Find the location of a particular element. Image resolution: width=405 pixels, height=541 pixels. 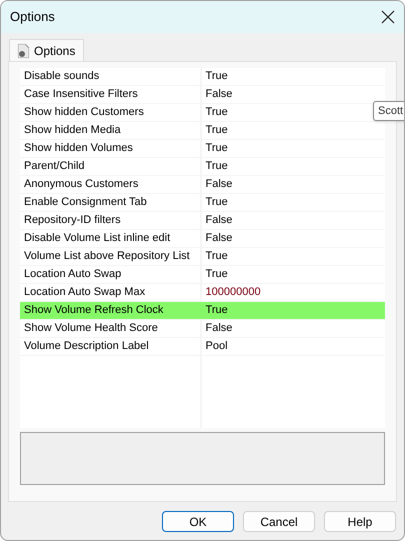

property-value: 100000000 is located at coordinates (293, 292).